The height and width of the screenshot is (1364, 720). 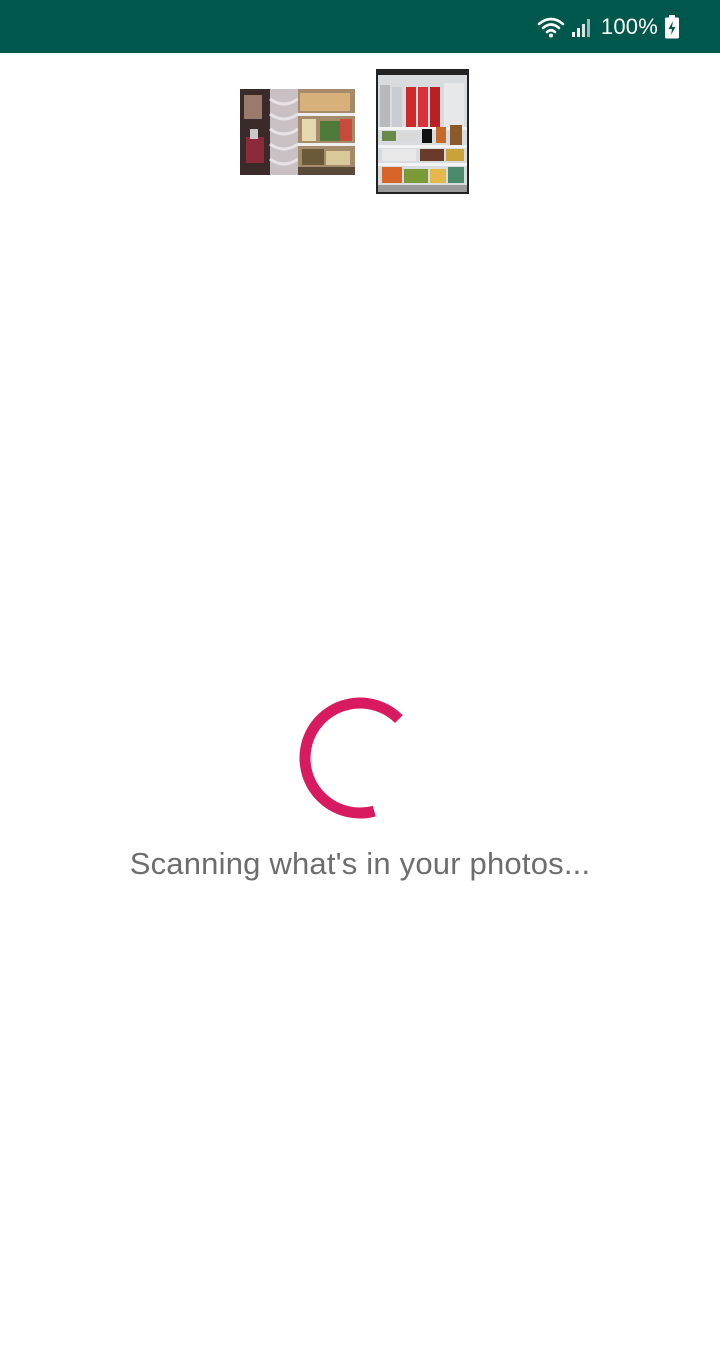 I want to click on wifi-icon, so click(x=551, y=27).